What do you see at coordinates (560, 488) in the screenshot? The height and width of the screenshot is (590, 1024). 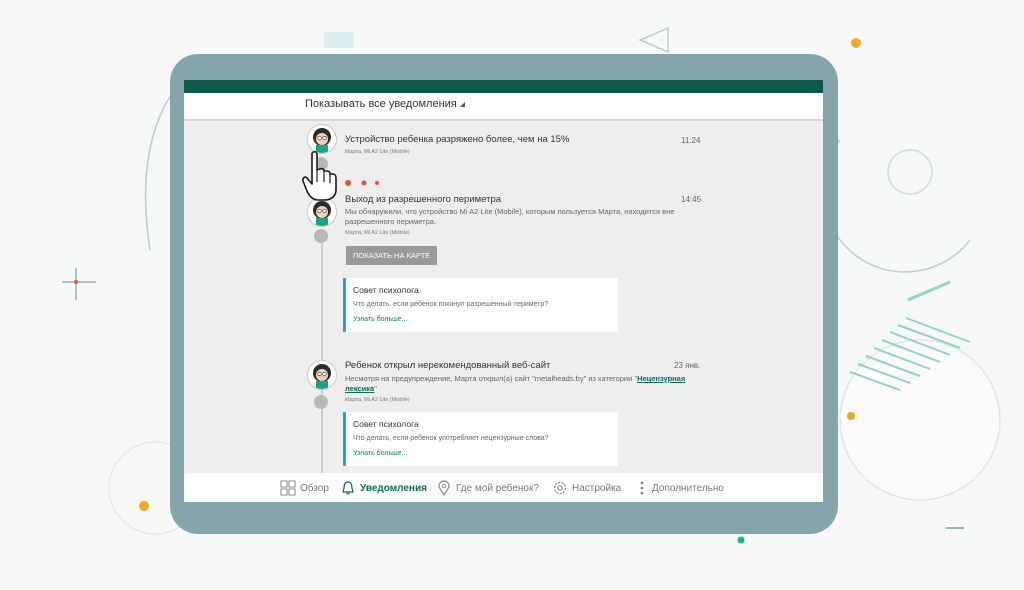 I see `gear-icon` at bounding box center [560, 488].